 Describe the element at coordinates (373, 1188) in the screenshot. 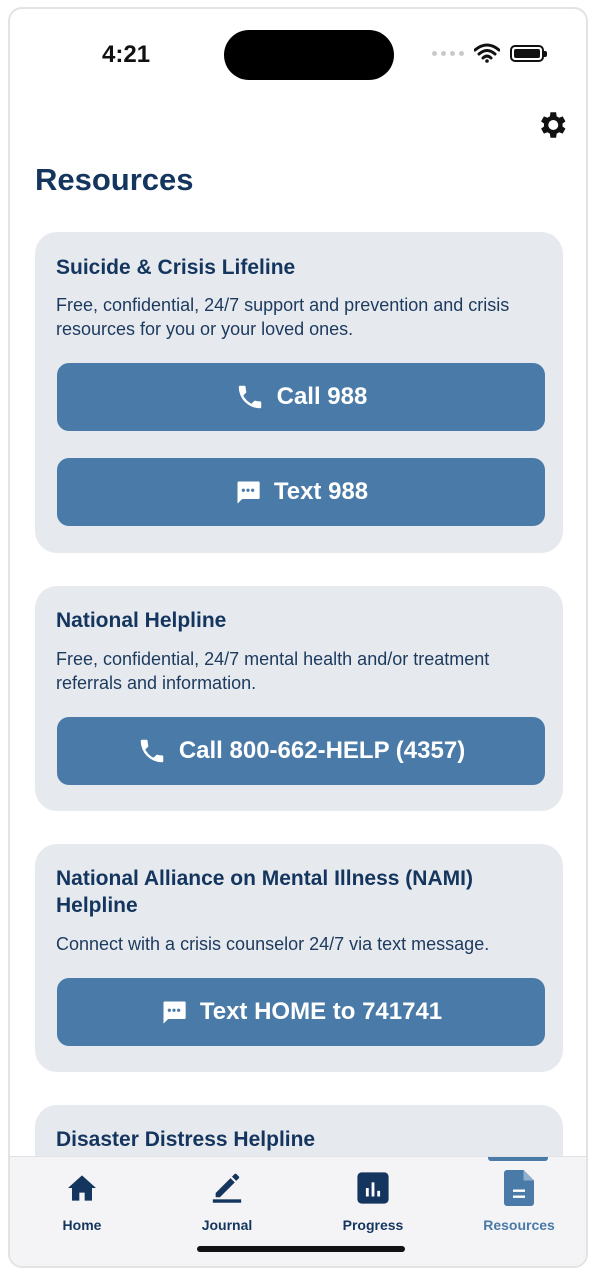

I see `chart-icon` at that location.